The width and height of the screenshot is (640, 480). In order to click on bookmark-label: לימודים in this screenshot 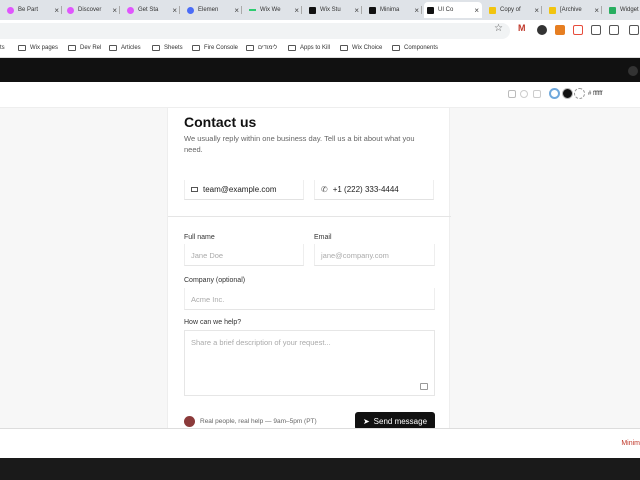, I will do `click(268, 48)`.